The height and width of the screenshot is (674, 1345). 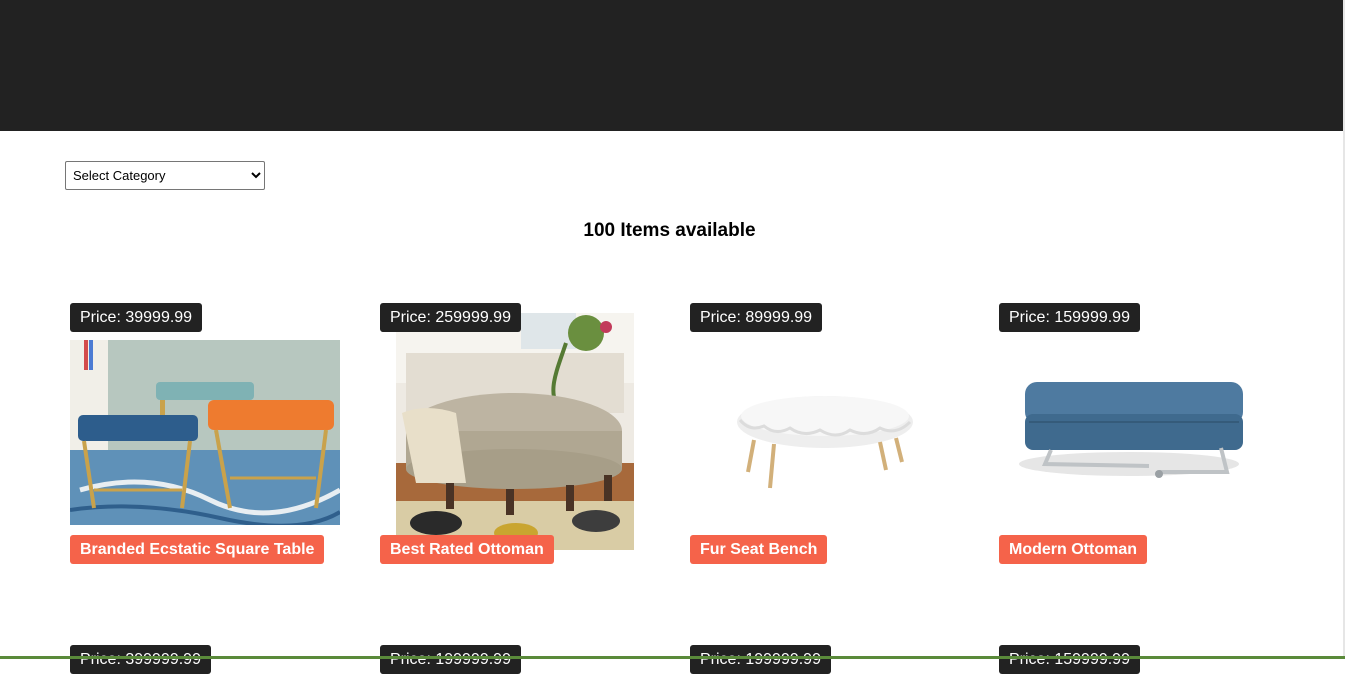 I want to click on product-price: Price: 259999.99, so click(x=450, y=317).